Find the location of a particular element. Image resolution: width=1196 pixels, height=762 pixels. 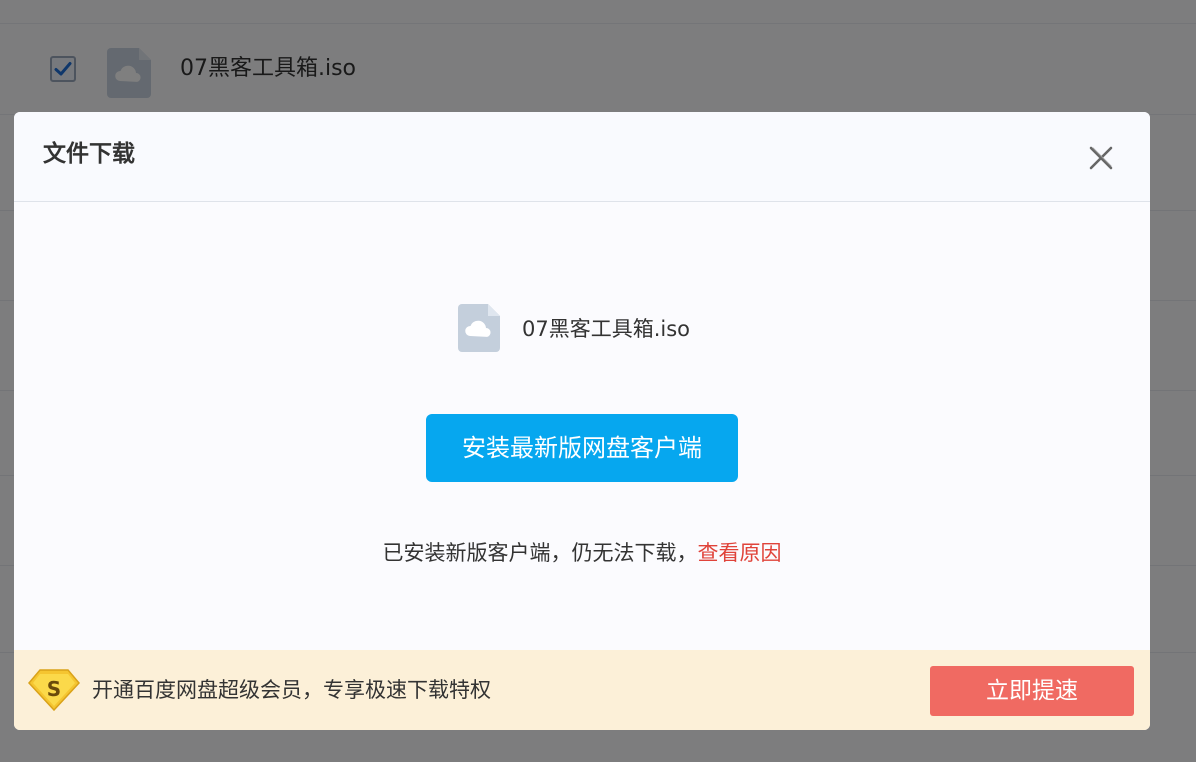

vip-diamond-icon: S is located at coordinates (54, 692).